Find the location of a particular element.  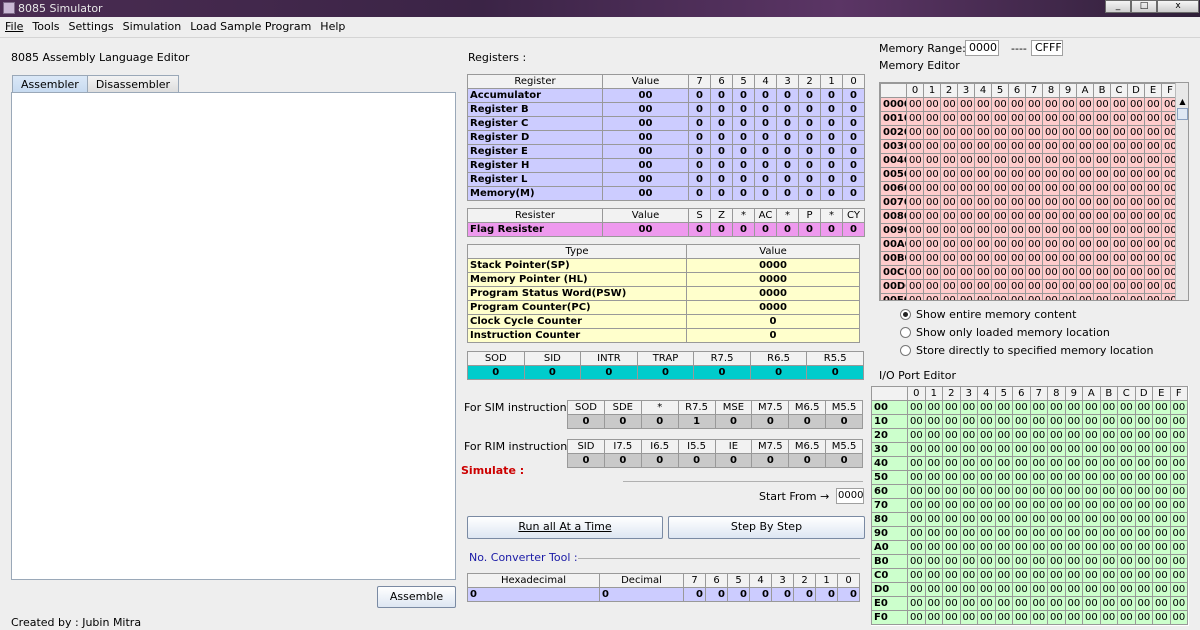

scroll-up-icon: ▲ is located at coordinates (1182, 101).